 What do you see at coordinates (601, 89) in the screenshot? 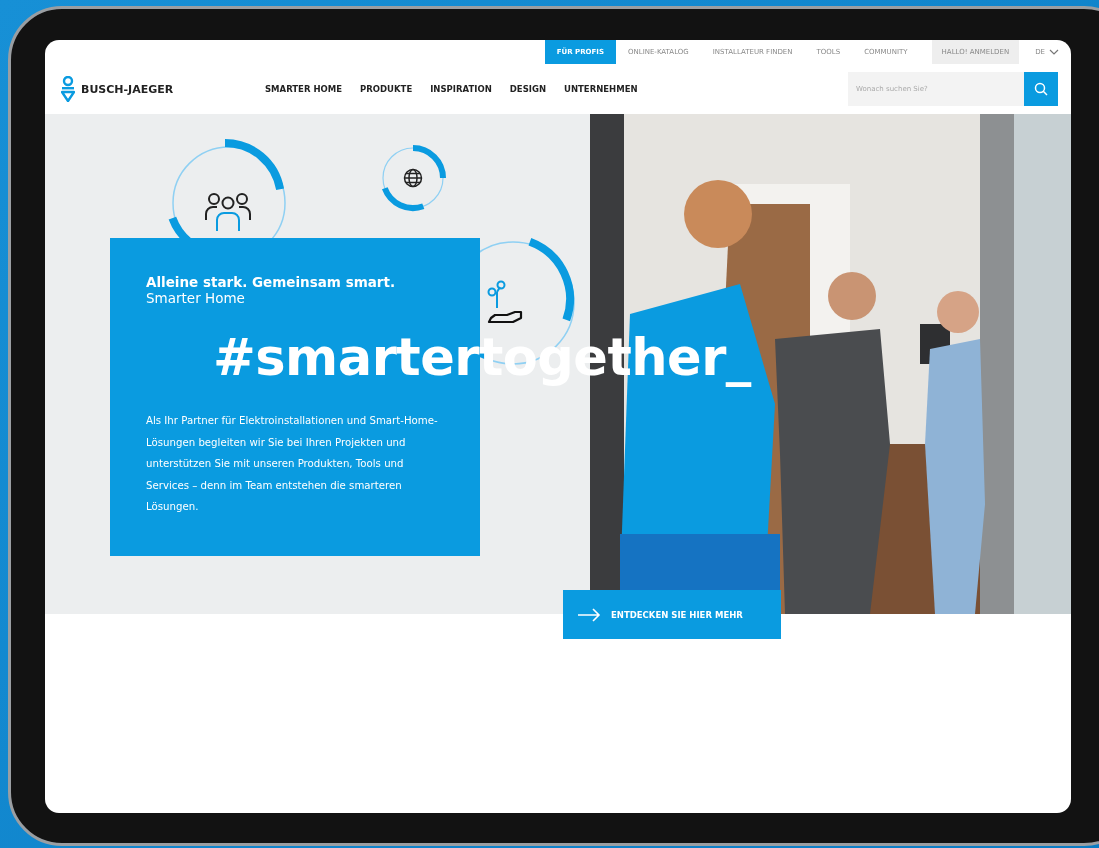
I see `nav-link: UNTERNEHMEN` at bounding box center [601, 89].